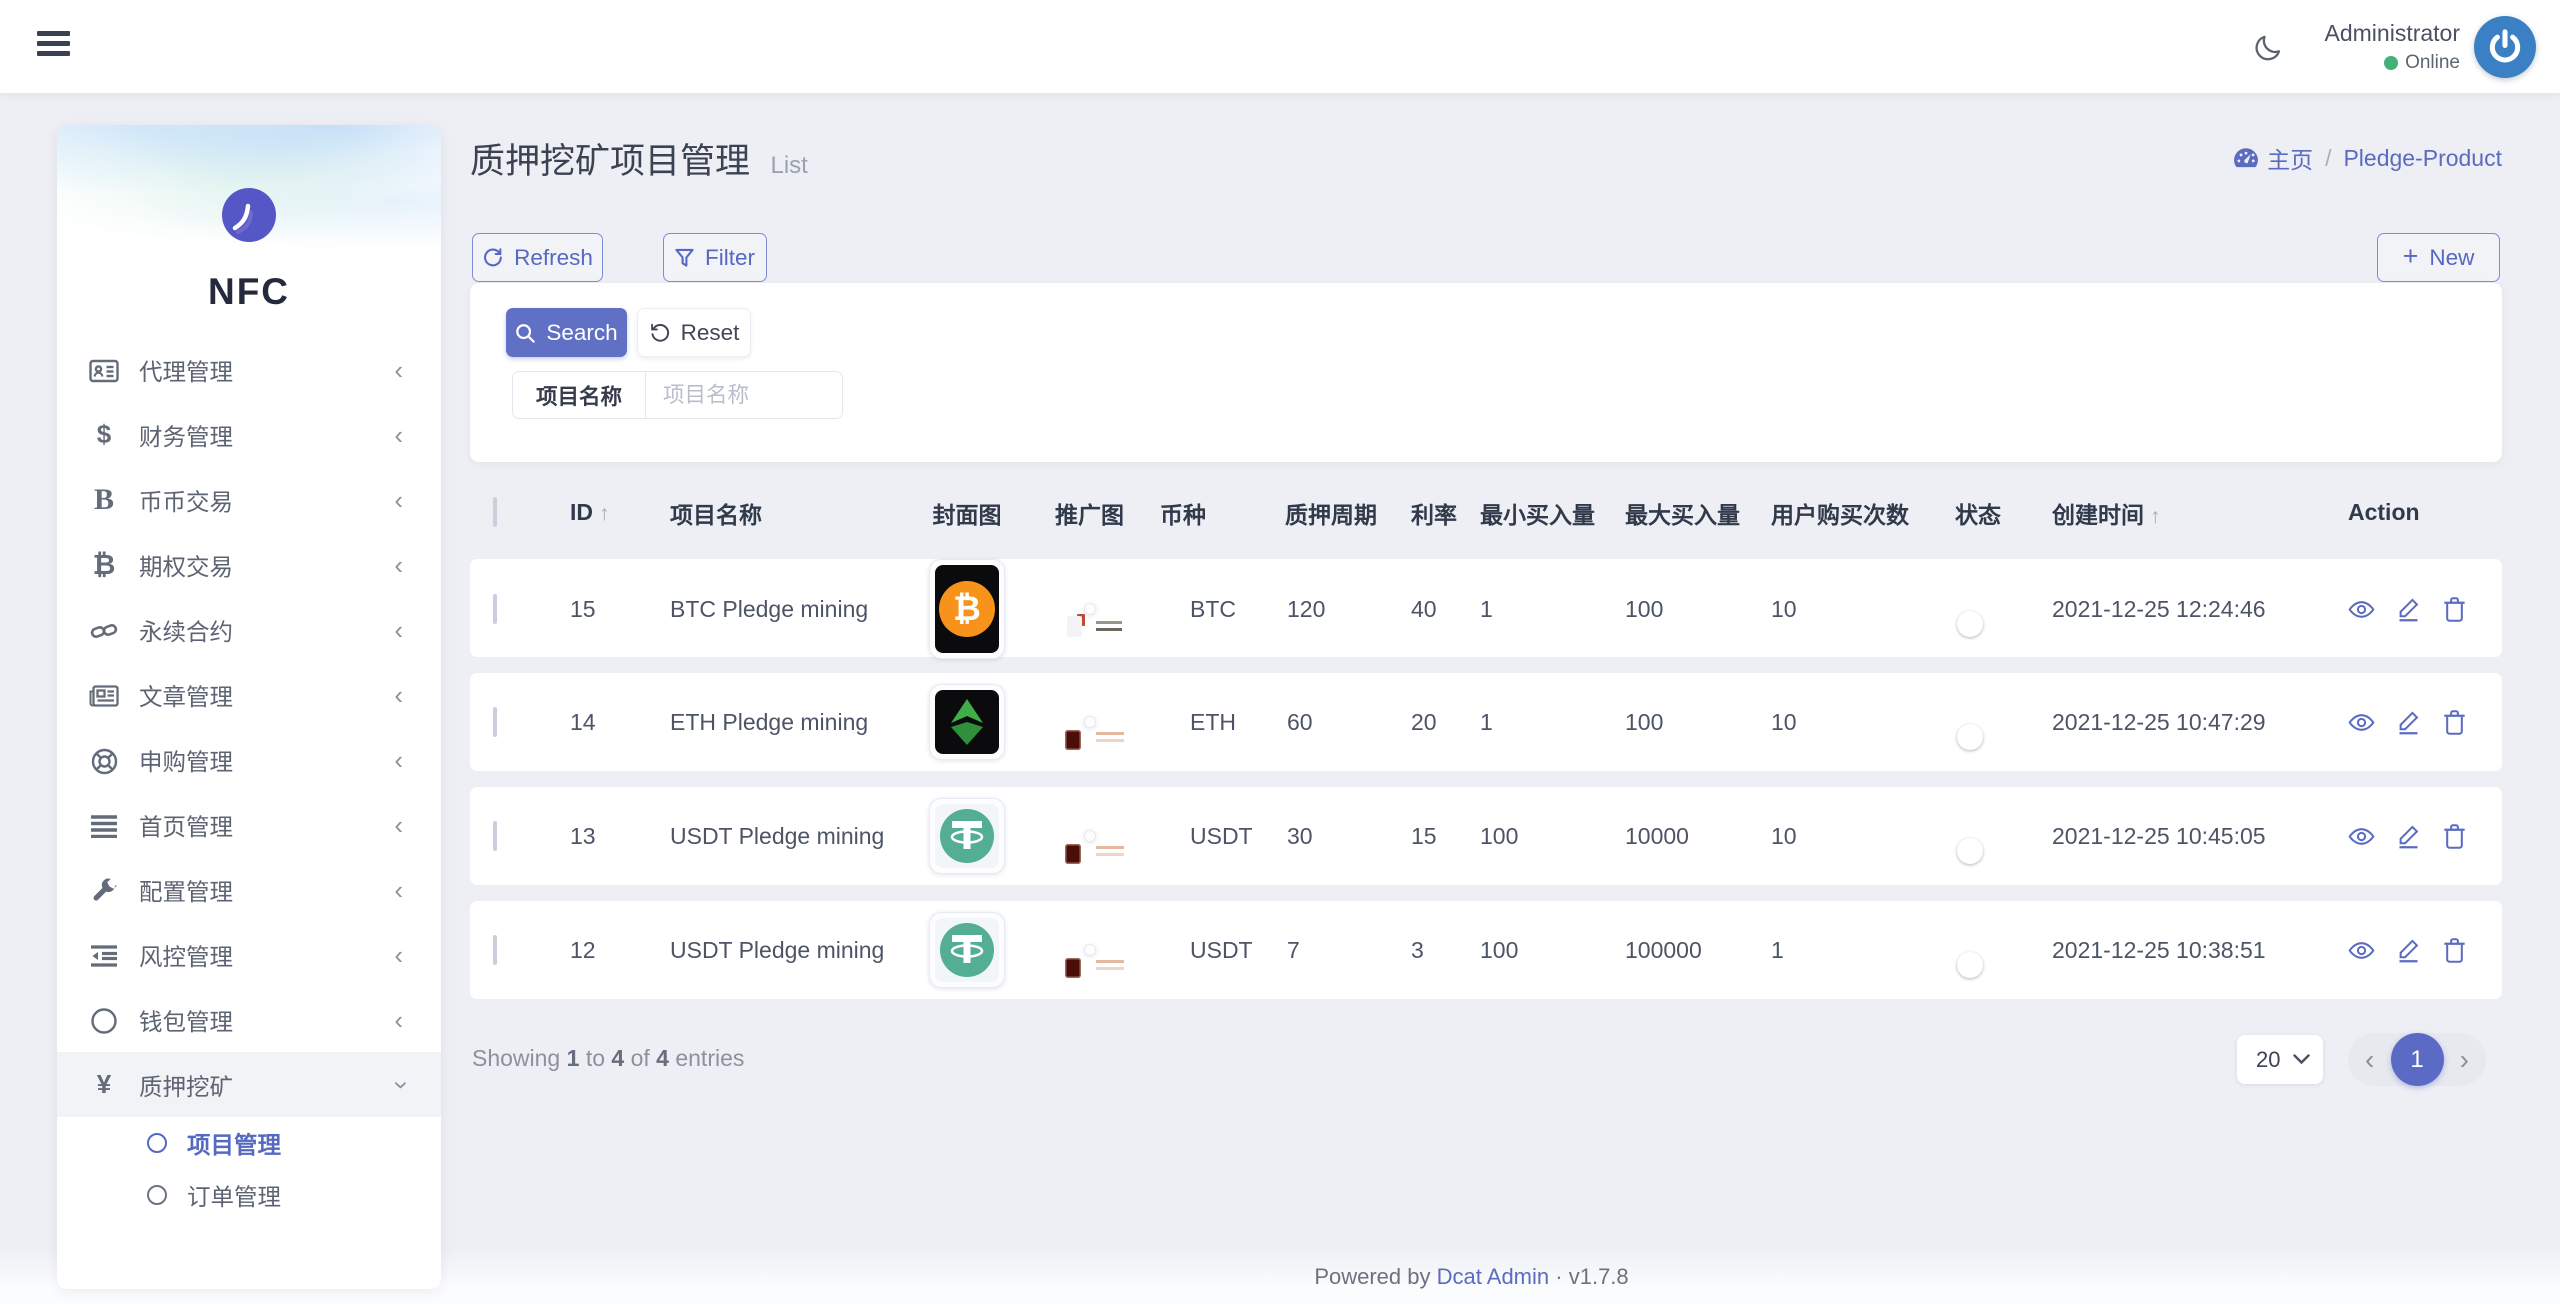 Image resolution: width=2560 pixels, height=1304 pixels. Describe the element at coordinates (249, 434) in the screenshot. I see `sidebar-item-finance-management: $ 财务管理 ‹` at that location.